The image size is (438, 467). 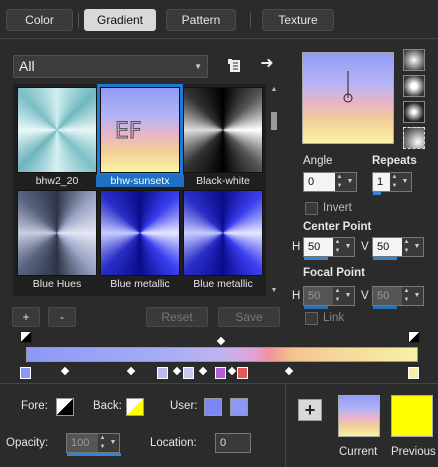 I want to click on style-rectangular-button, so click(x=414, y=86).